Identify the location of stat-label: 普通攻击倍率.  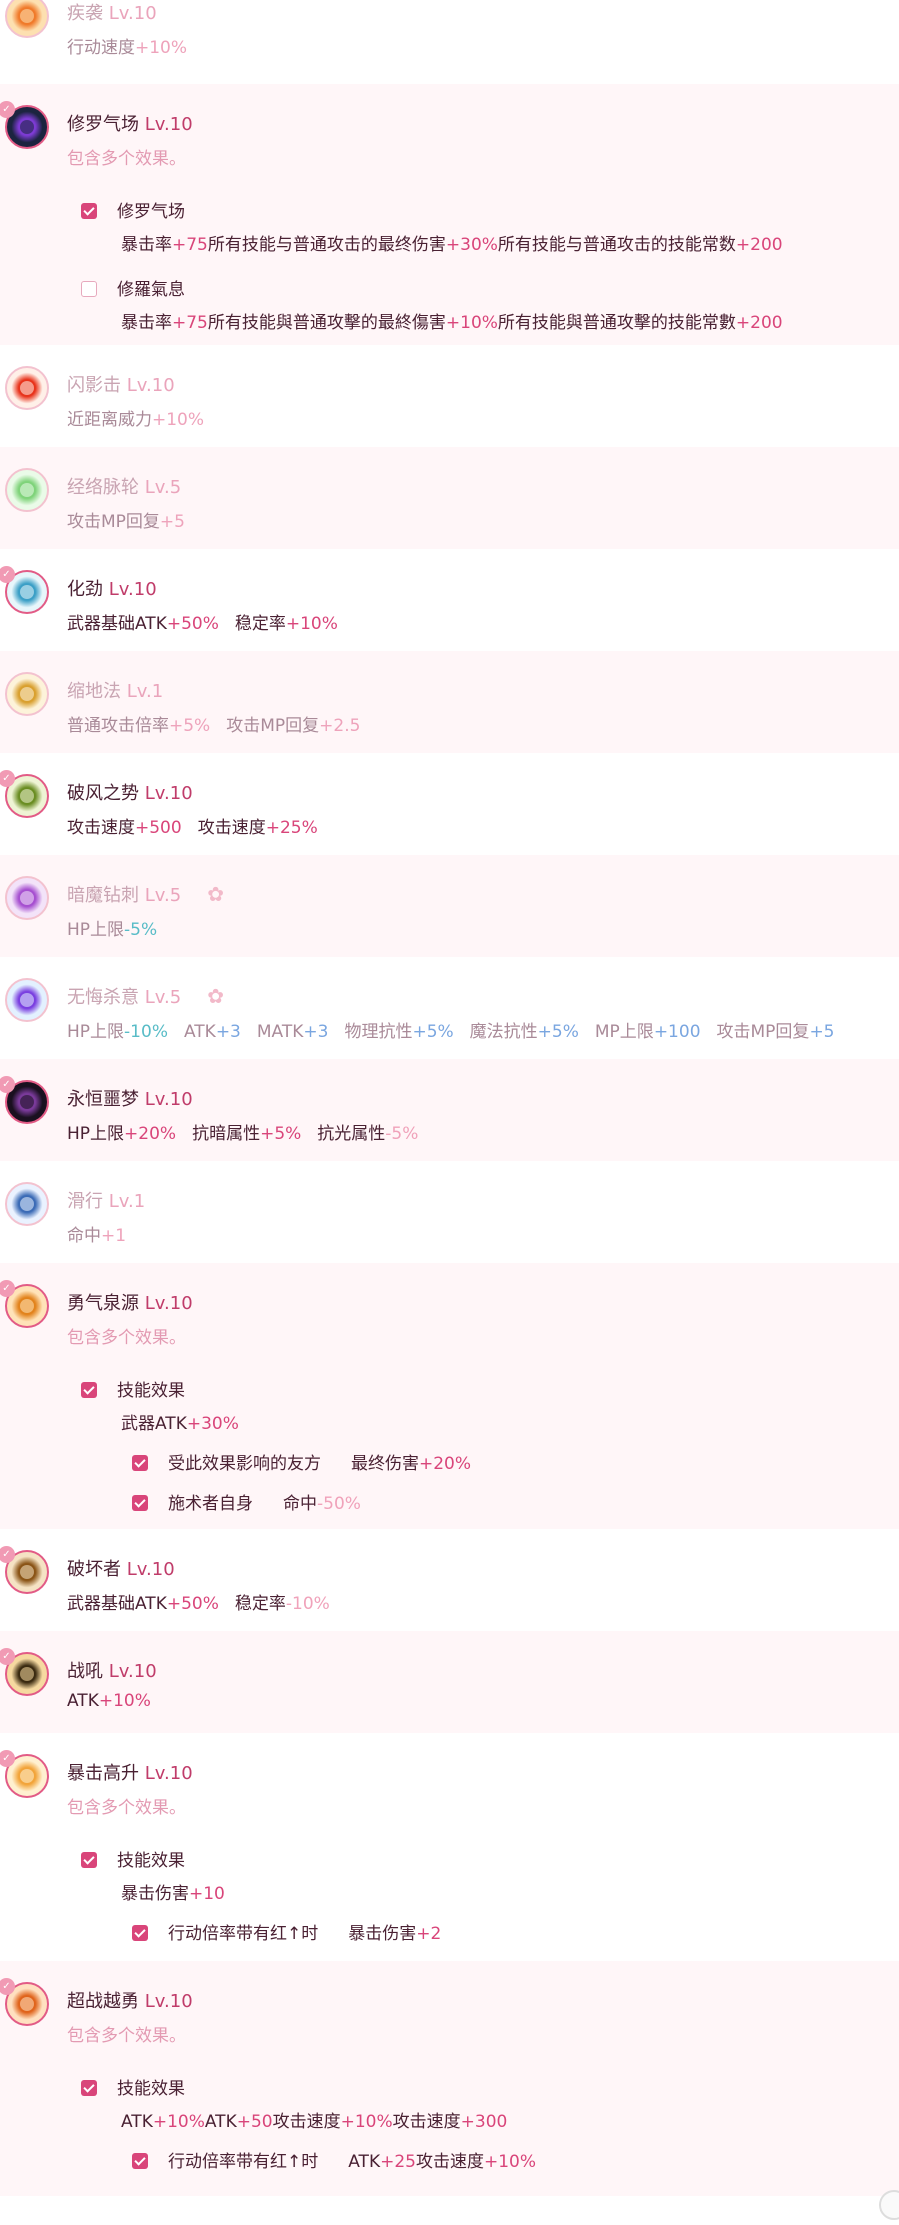
(118, 726).